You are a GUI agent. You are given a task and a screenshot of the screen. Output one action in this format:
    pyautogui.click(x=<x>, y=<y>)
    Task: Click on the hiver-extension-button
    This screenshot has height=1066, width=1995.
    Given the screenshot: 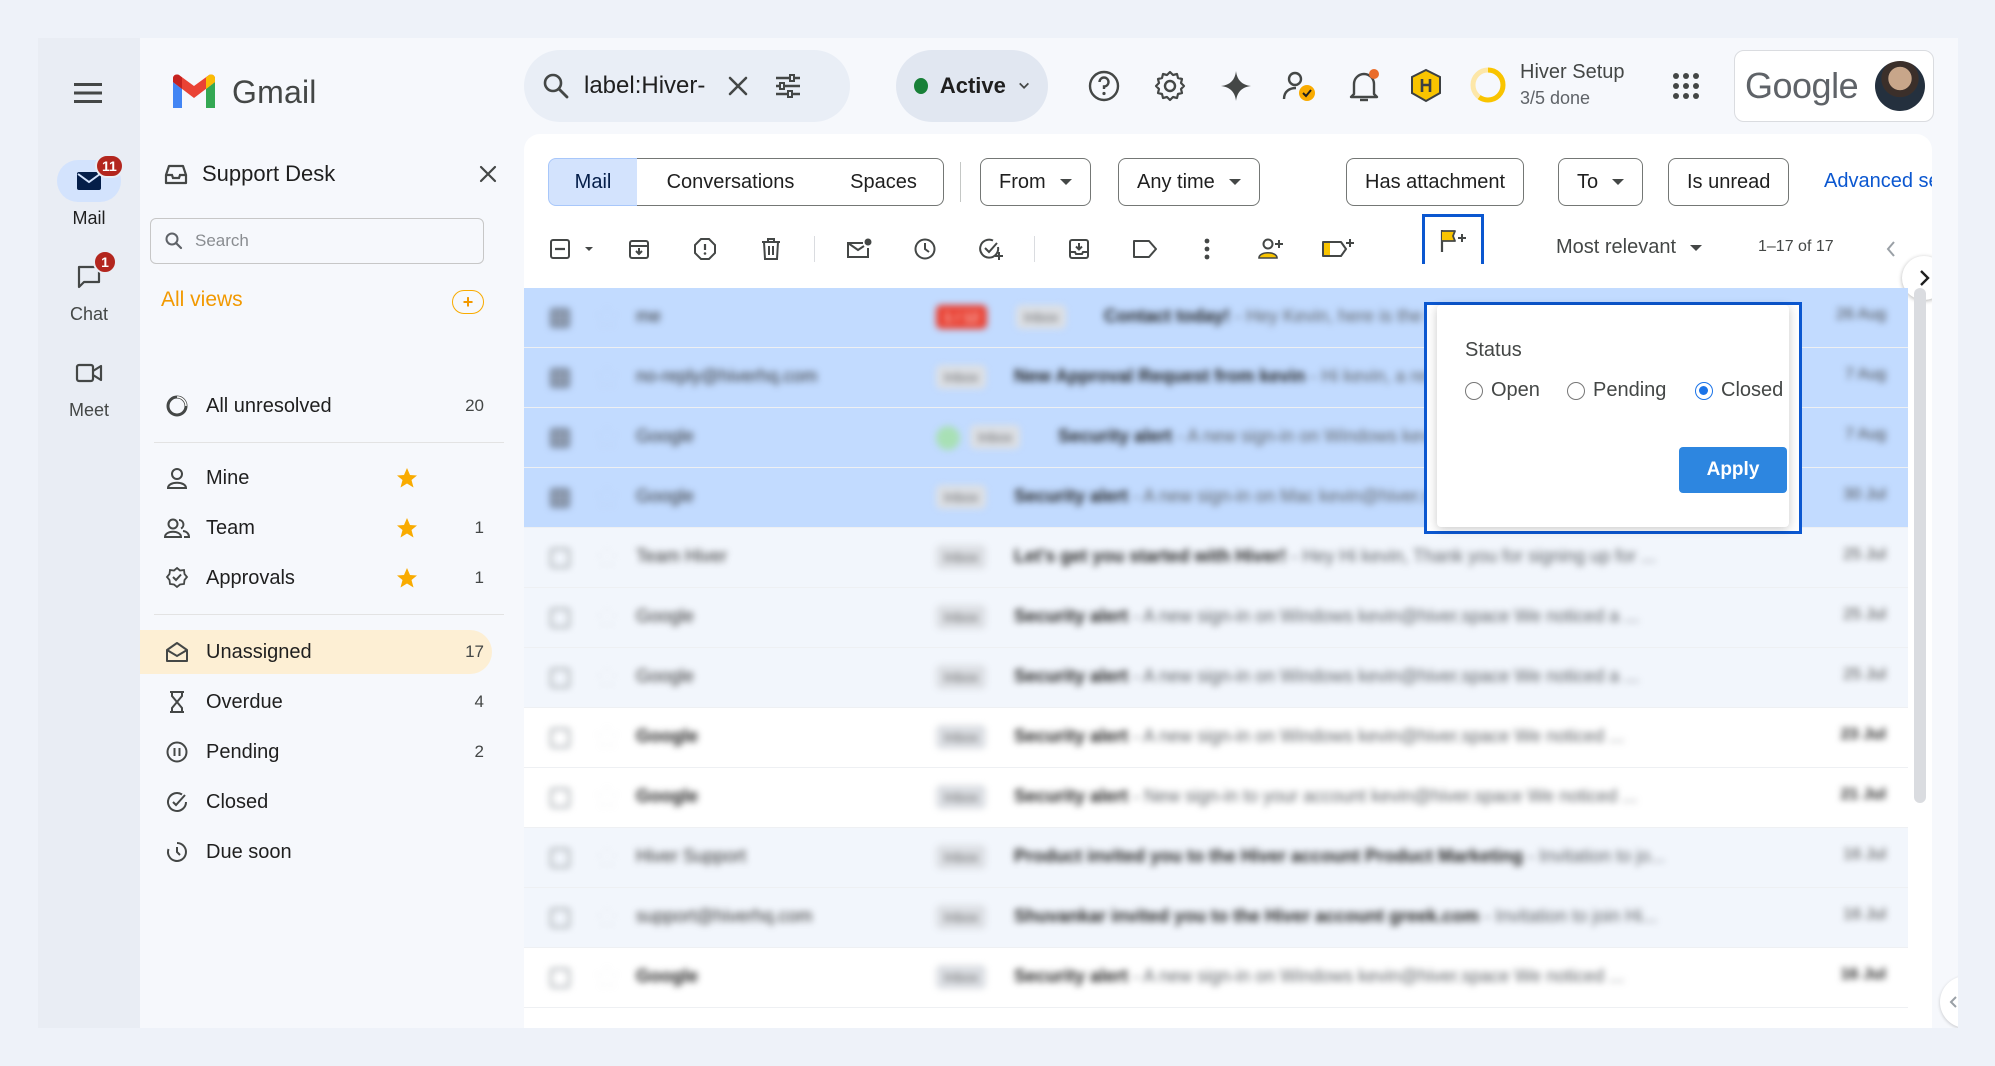 What is the action you would take?
    pyautogui.click(x=1426, y=86)
    